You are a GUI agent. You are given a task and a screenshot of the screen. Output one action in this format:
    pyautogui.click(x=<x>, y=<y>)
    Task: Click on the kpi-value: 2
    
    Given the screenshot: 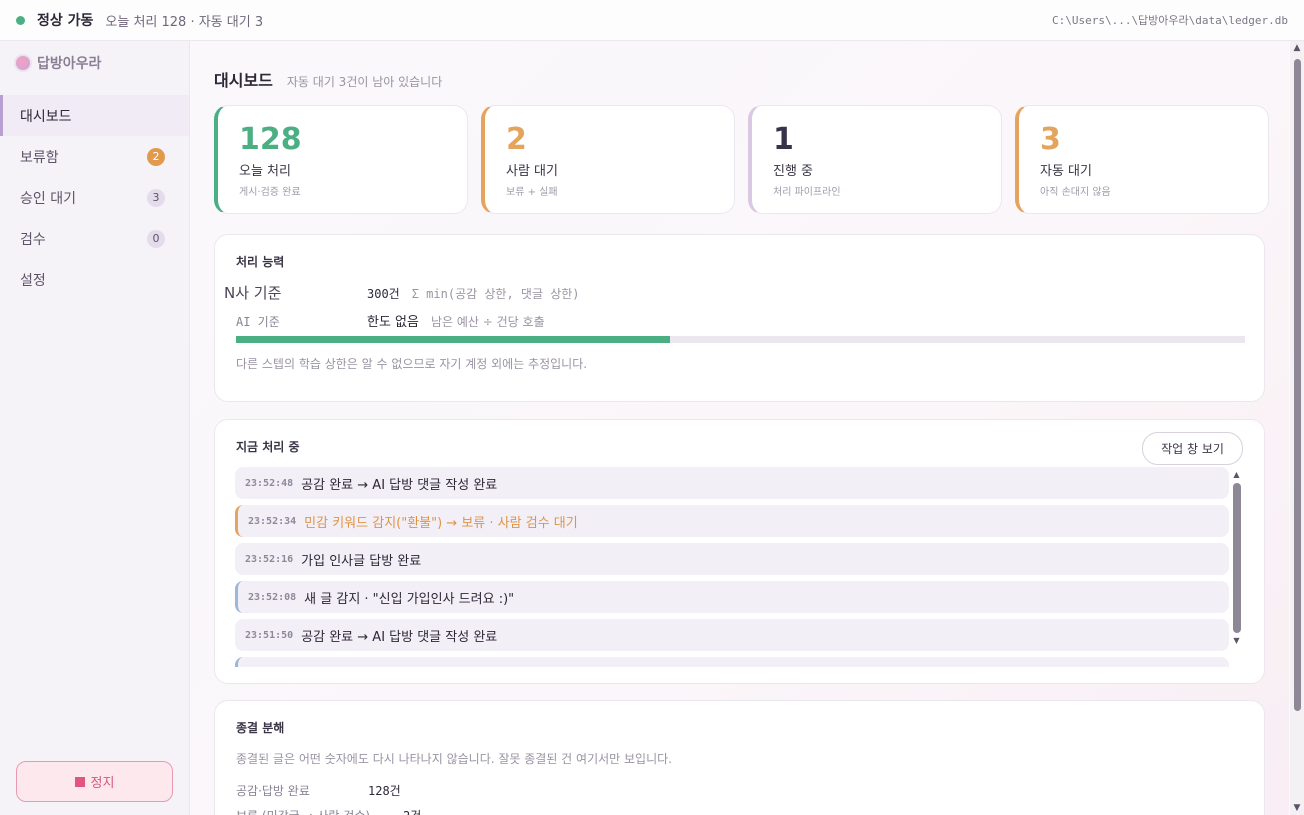 What is the action you would take?
    pyautogui.click(x=516, y=139)
    